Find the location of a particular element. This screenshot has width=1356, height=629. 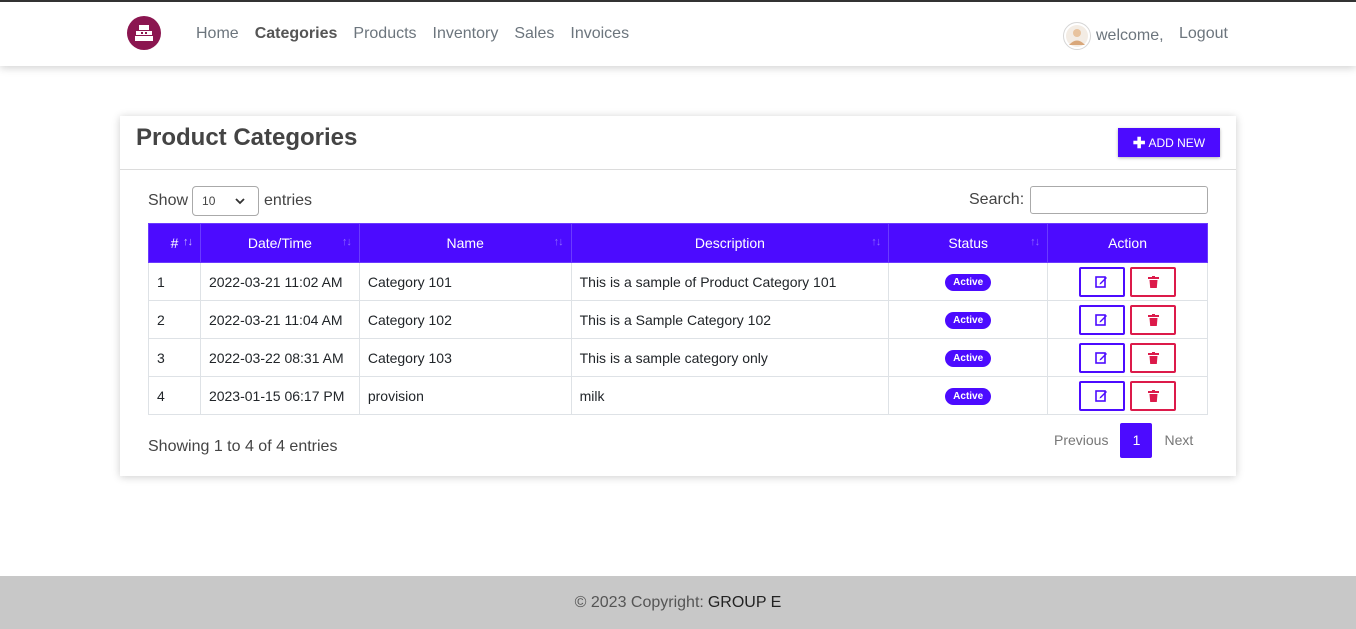

col-datetime: Date/Time ↑↓ is located at coordinates (279, 243).